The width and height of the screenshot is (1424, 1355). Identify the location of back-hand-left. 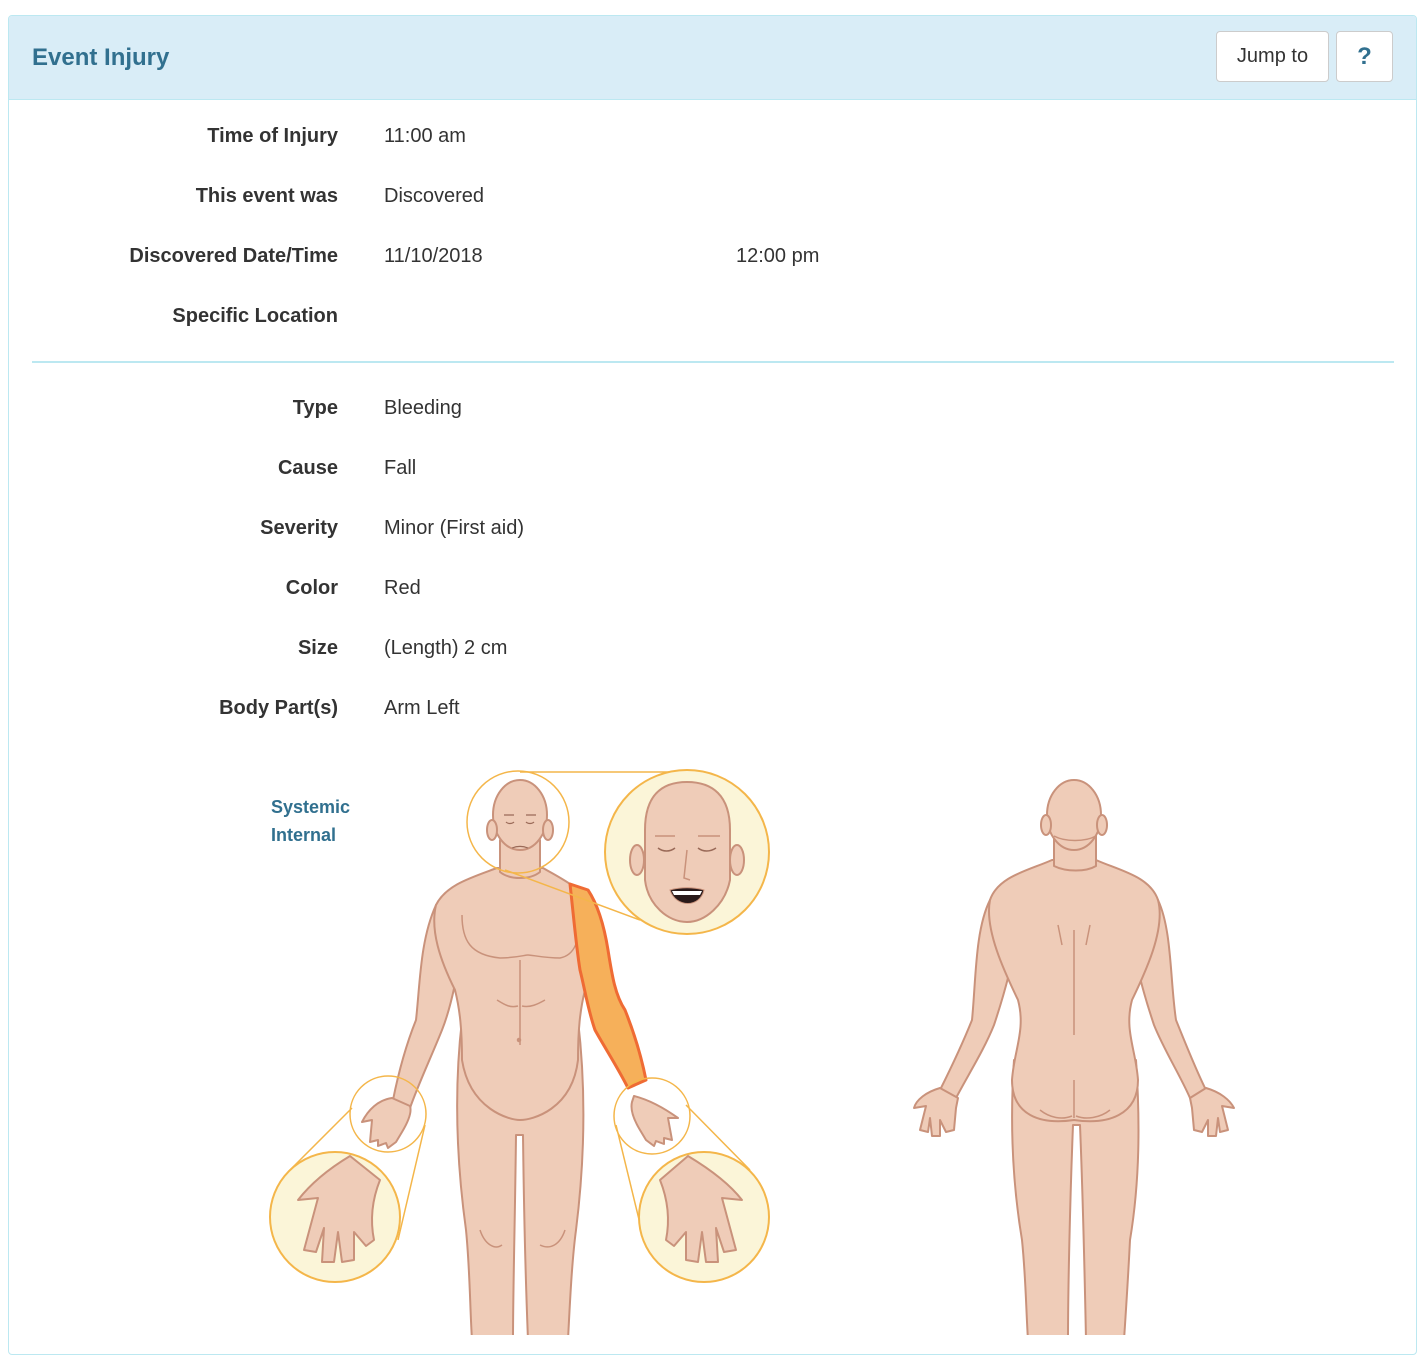
(936, 1112).